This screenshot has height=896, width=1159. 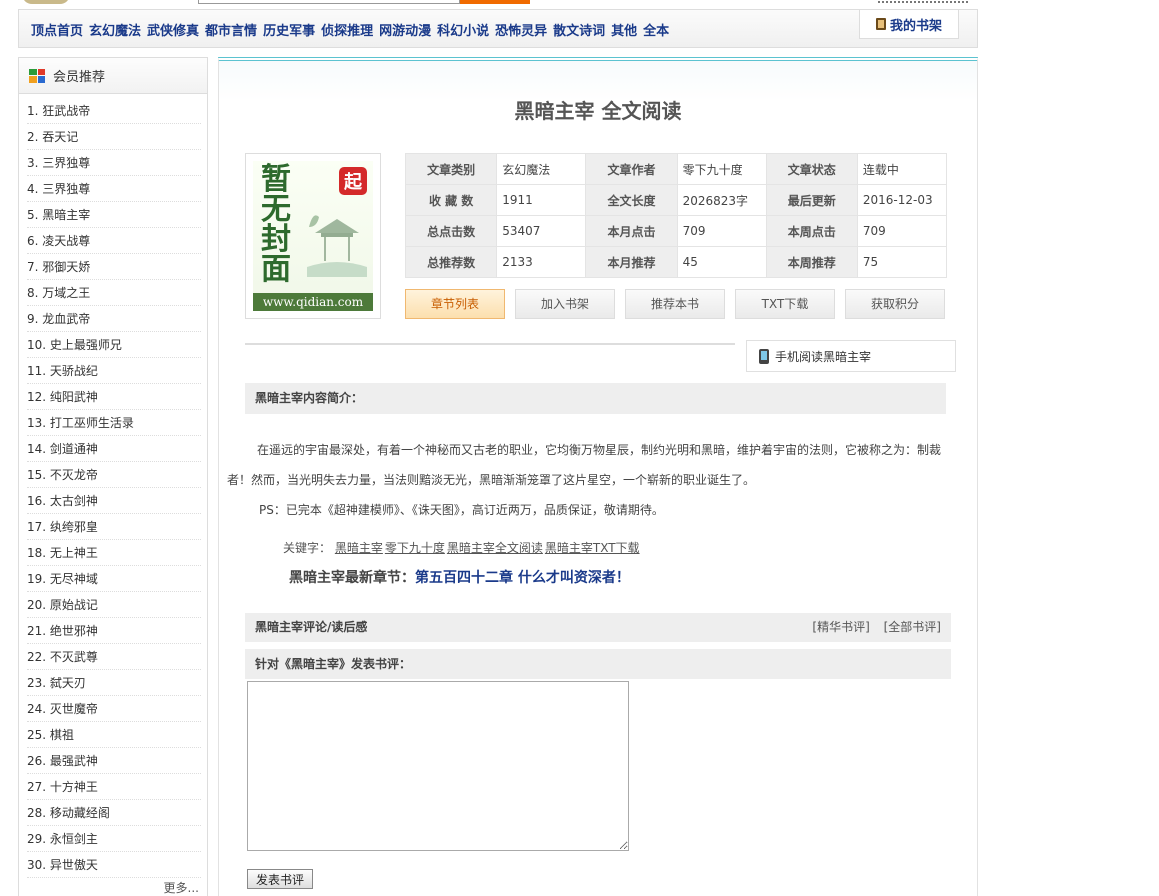 What do you see at coordinates (676, 231) in the screenshot?
I see `book-info-row: 总点击数 53407 本月点击 709 本周点击 709` at bounding box center [676, 231].